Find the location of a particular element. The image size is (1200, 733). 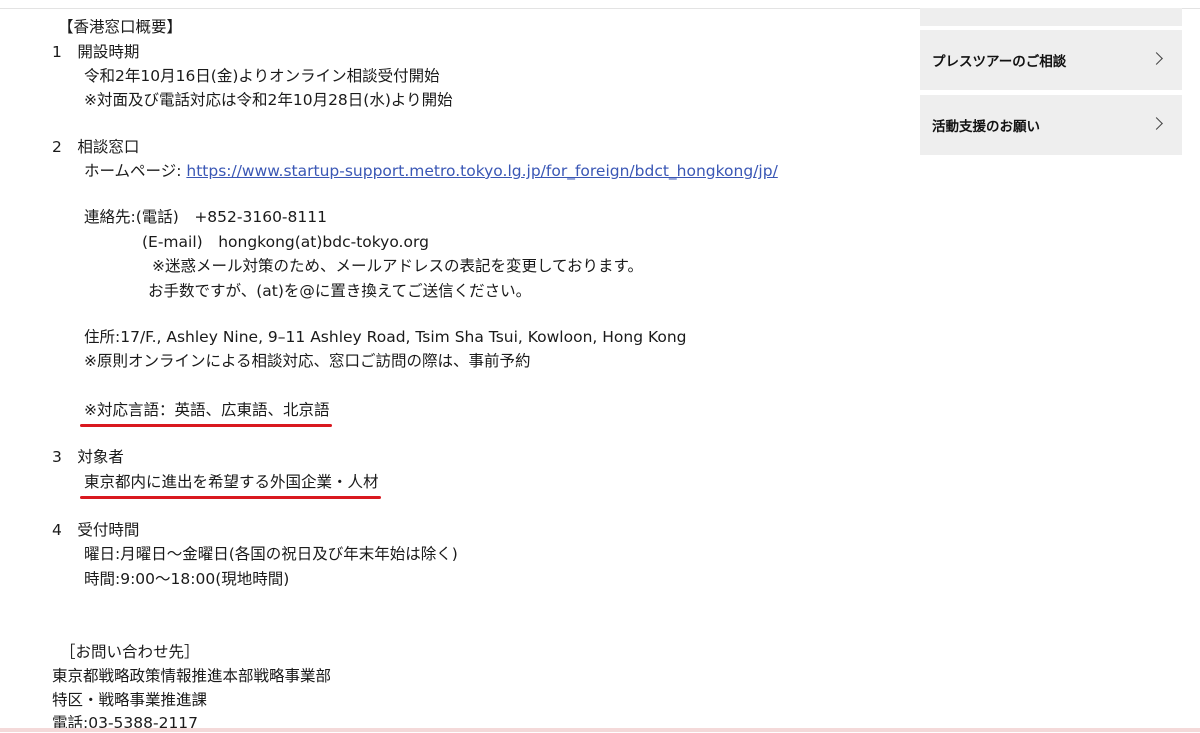

languages-red-underline is located at coordinates (206, 425).